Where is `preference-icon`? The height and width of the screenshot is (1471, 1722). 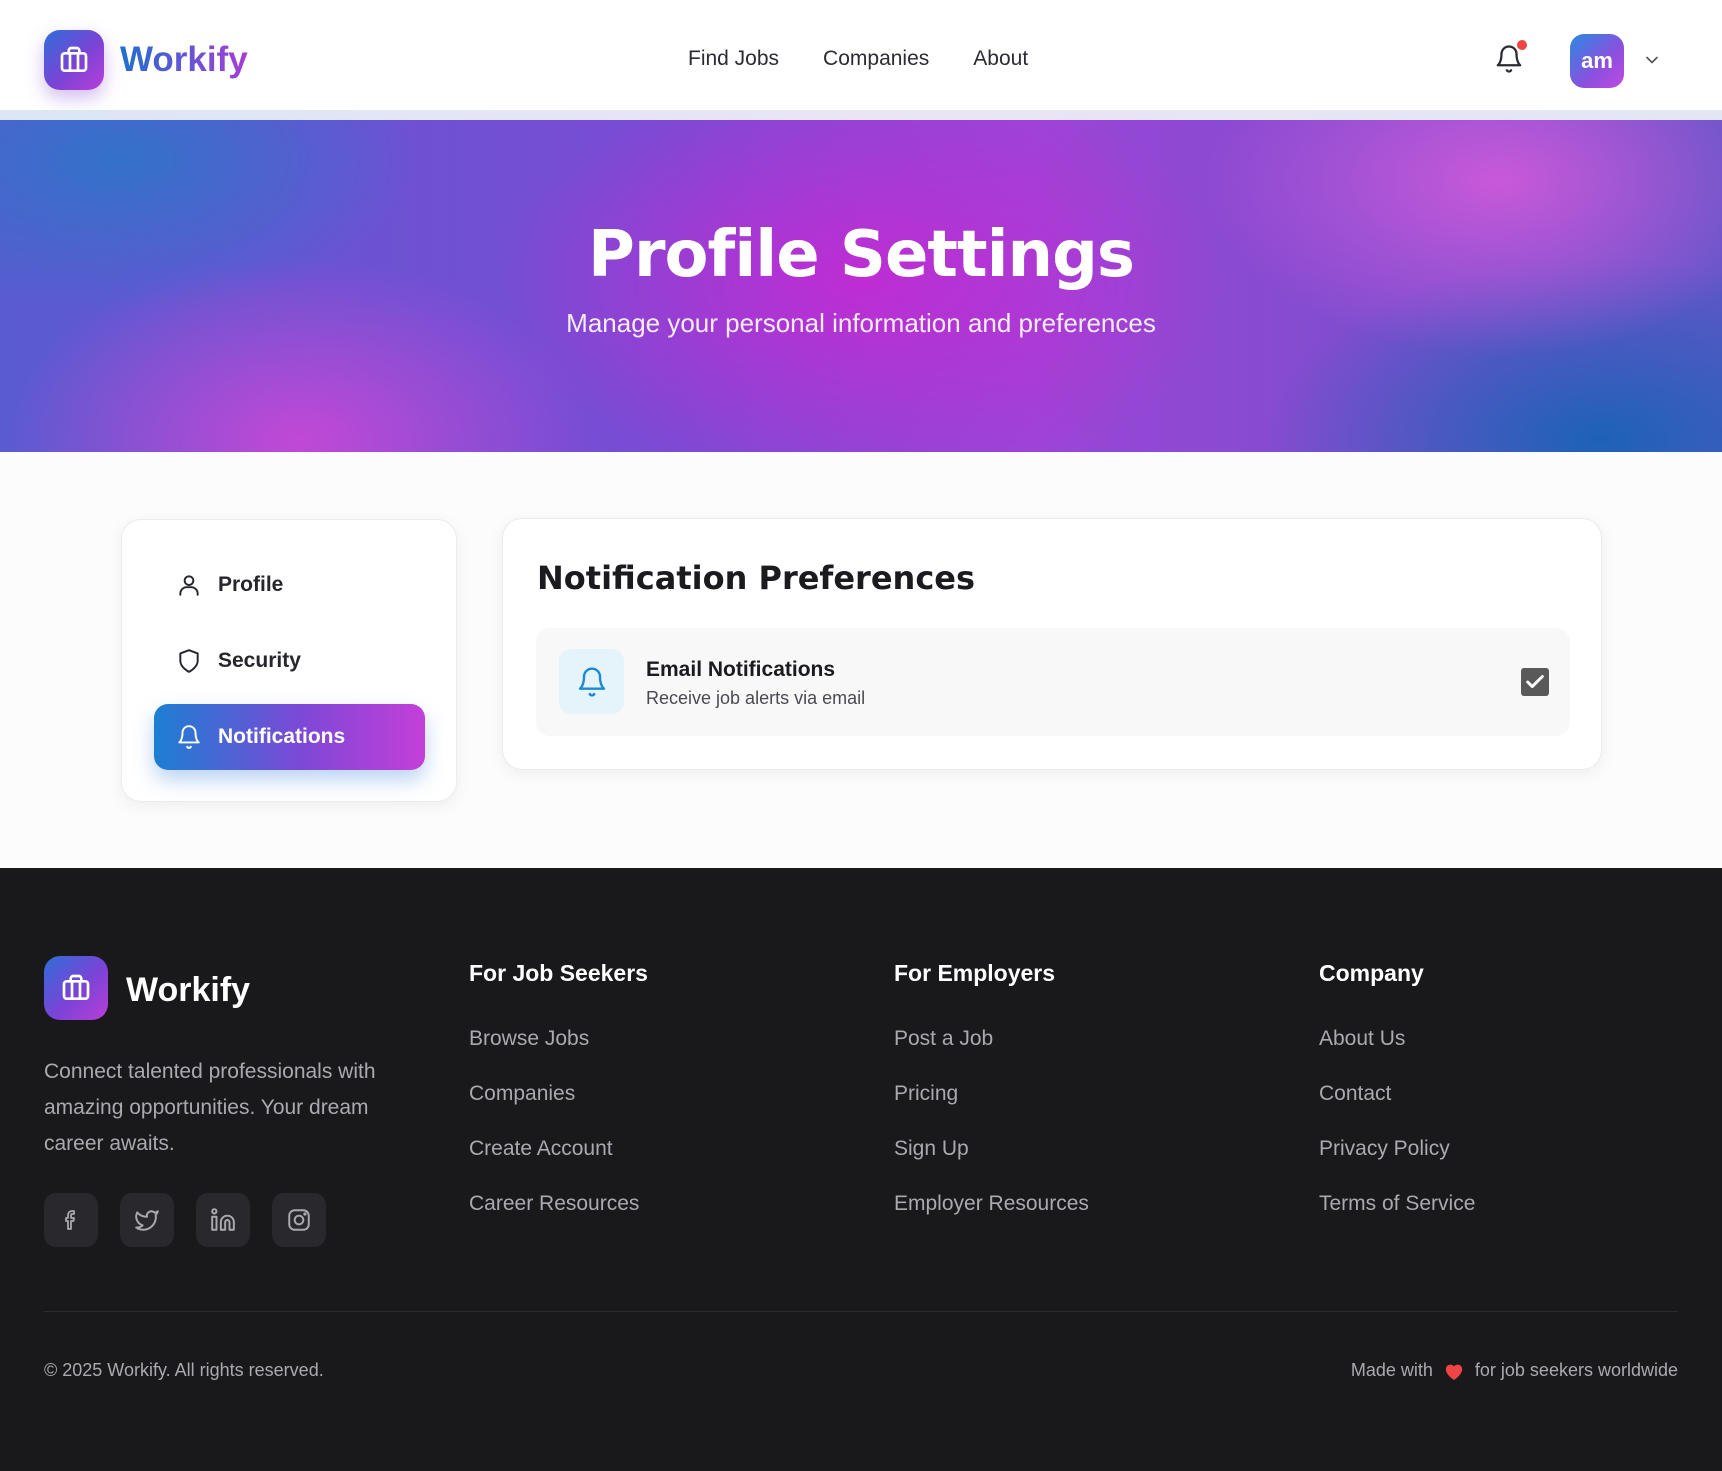 preference-icon is located at coordinates (591, 681).